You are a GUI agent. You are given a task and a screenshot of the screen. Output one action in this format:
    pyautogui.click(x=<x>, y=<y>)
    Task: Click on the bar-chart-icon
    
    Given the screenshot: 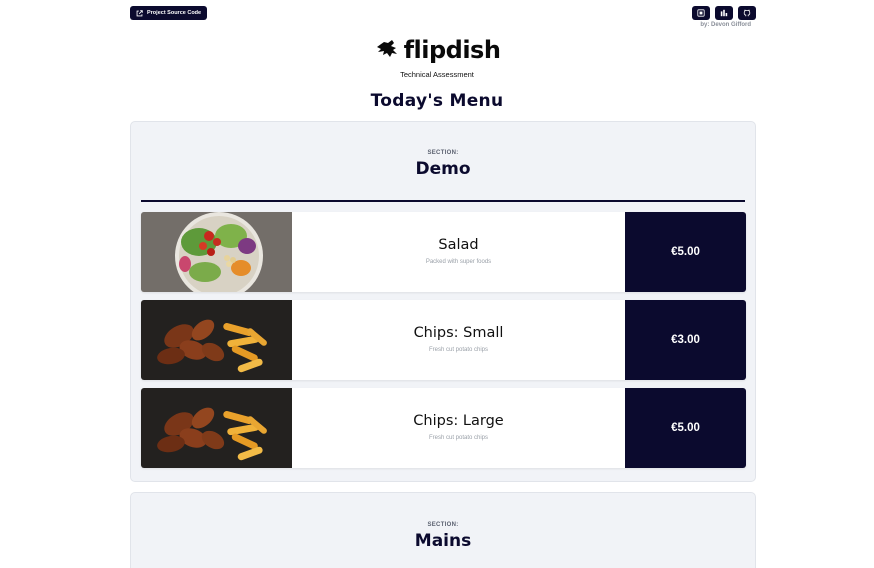 What is the action you would take?
    pyautogui.click(x=724, y=13)
    